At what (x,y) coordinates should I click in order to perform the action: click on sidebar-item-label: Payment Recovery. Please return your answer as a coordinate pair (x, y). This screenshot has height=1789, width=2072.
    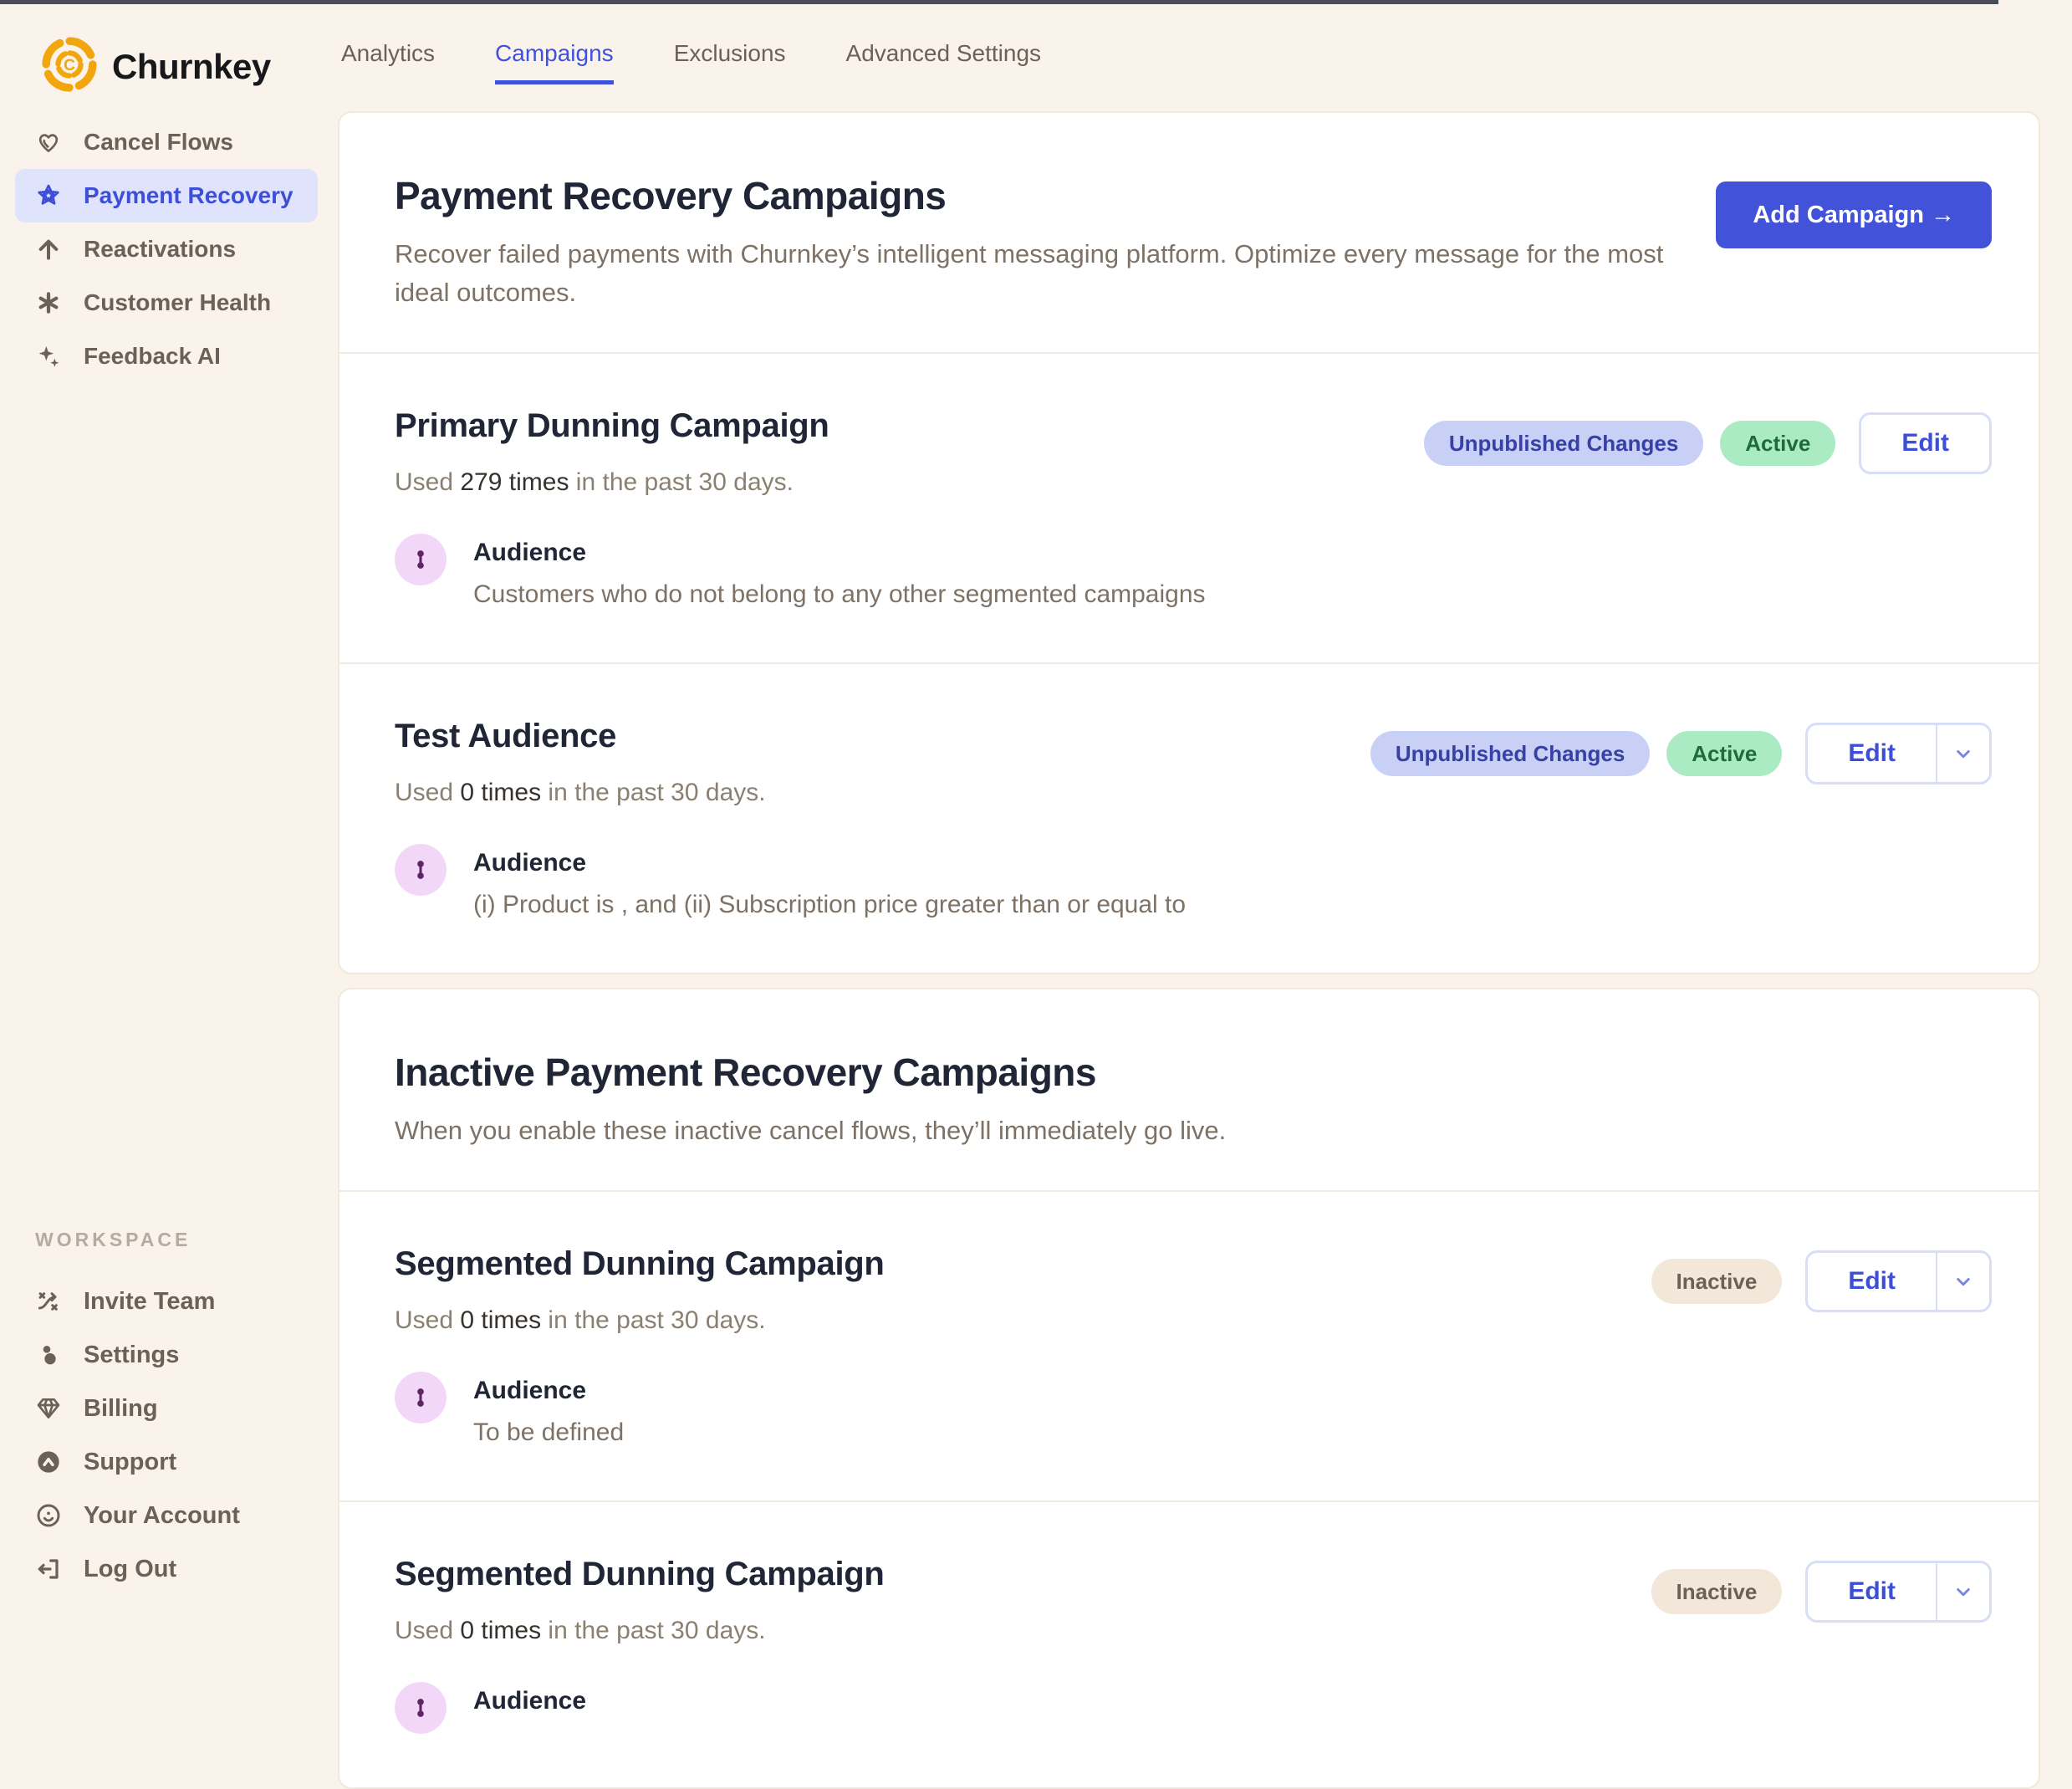
    Looking at the image, I should click on (188, 195).